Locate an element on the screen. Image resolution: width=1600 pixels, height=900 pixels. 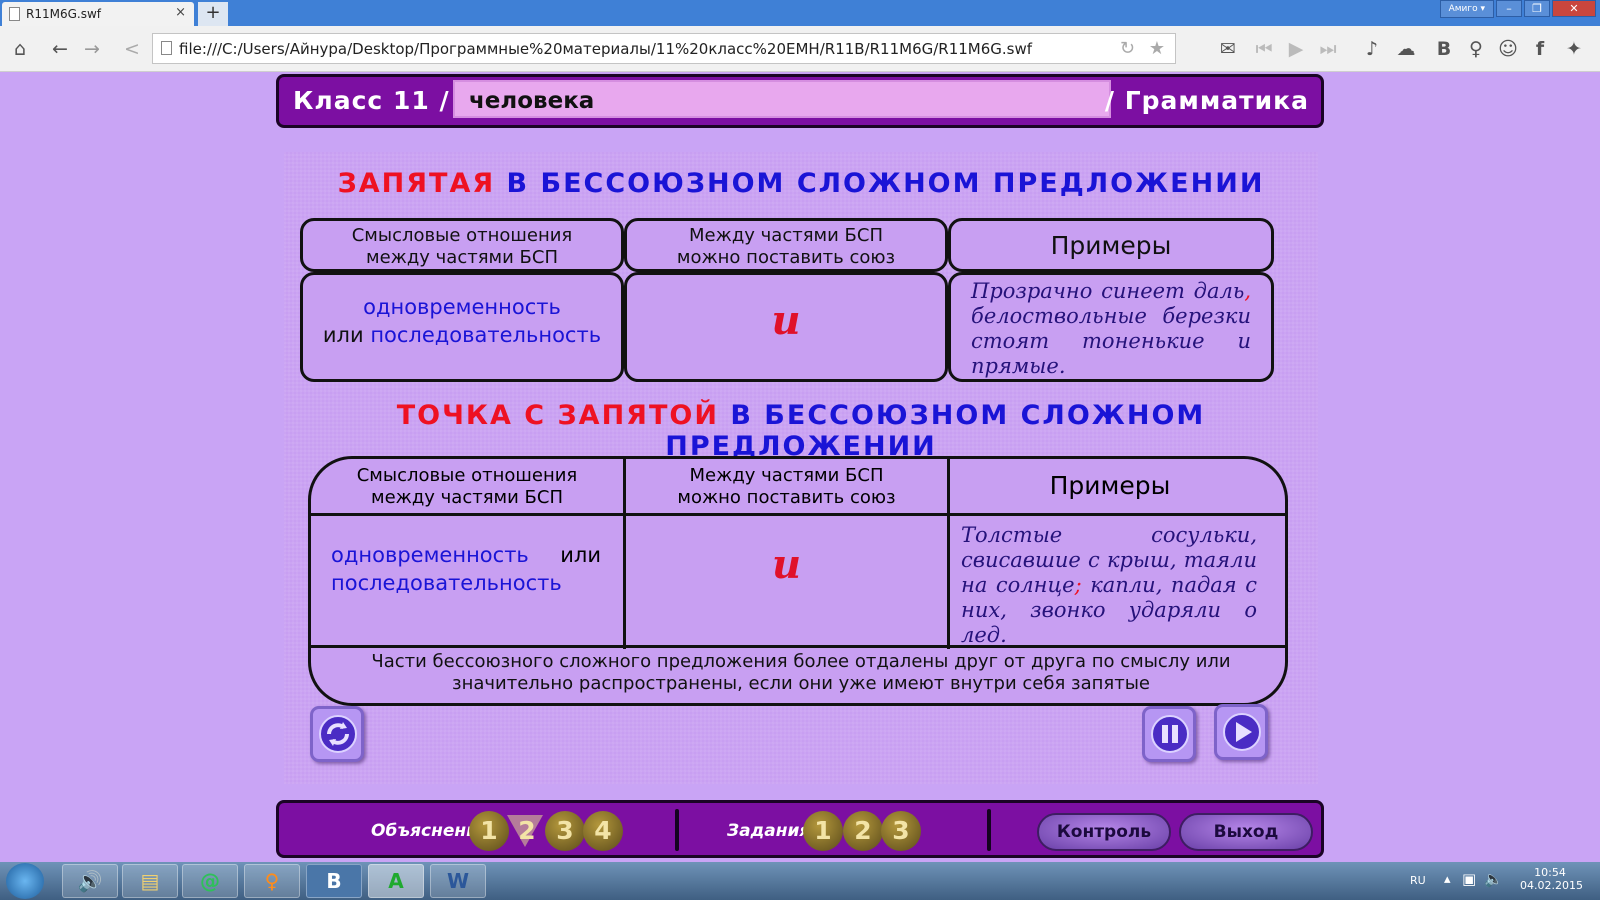
control-button: Контроль is located at coordinates (1104, 832).